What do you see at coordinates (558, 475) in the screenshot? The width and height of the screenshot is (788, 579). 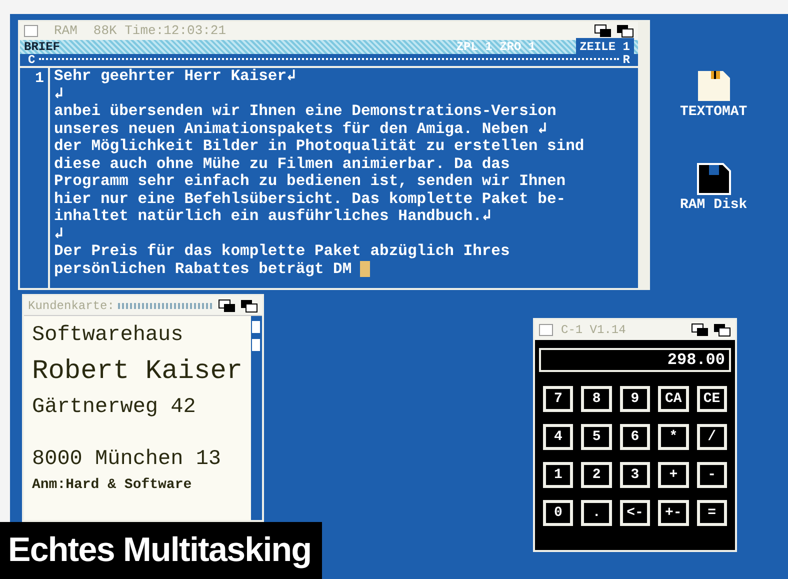 I see `calculator-key: 1` at bounding box center [558, 475].